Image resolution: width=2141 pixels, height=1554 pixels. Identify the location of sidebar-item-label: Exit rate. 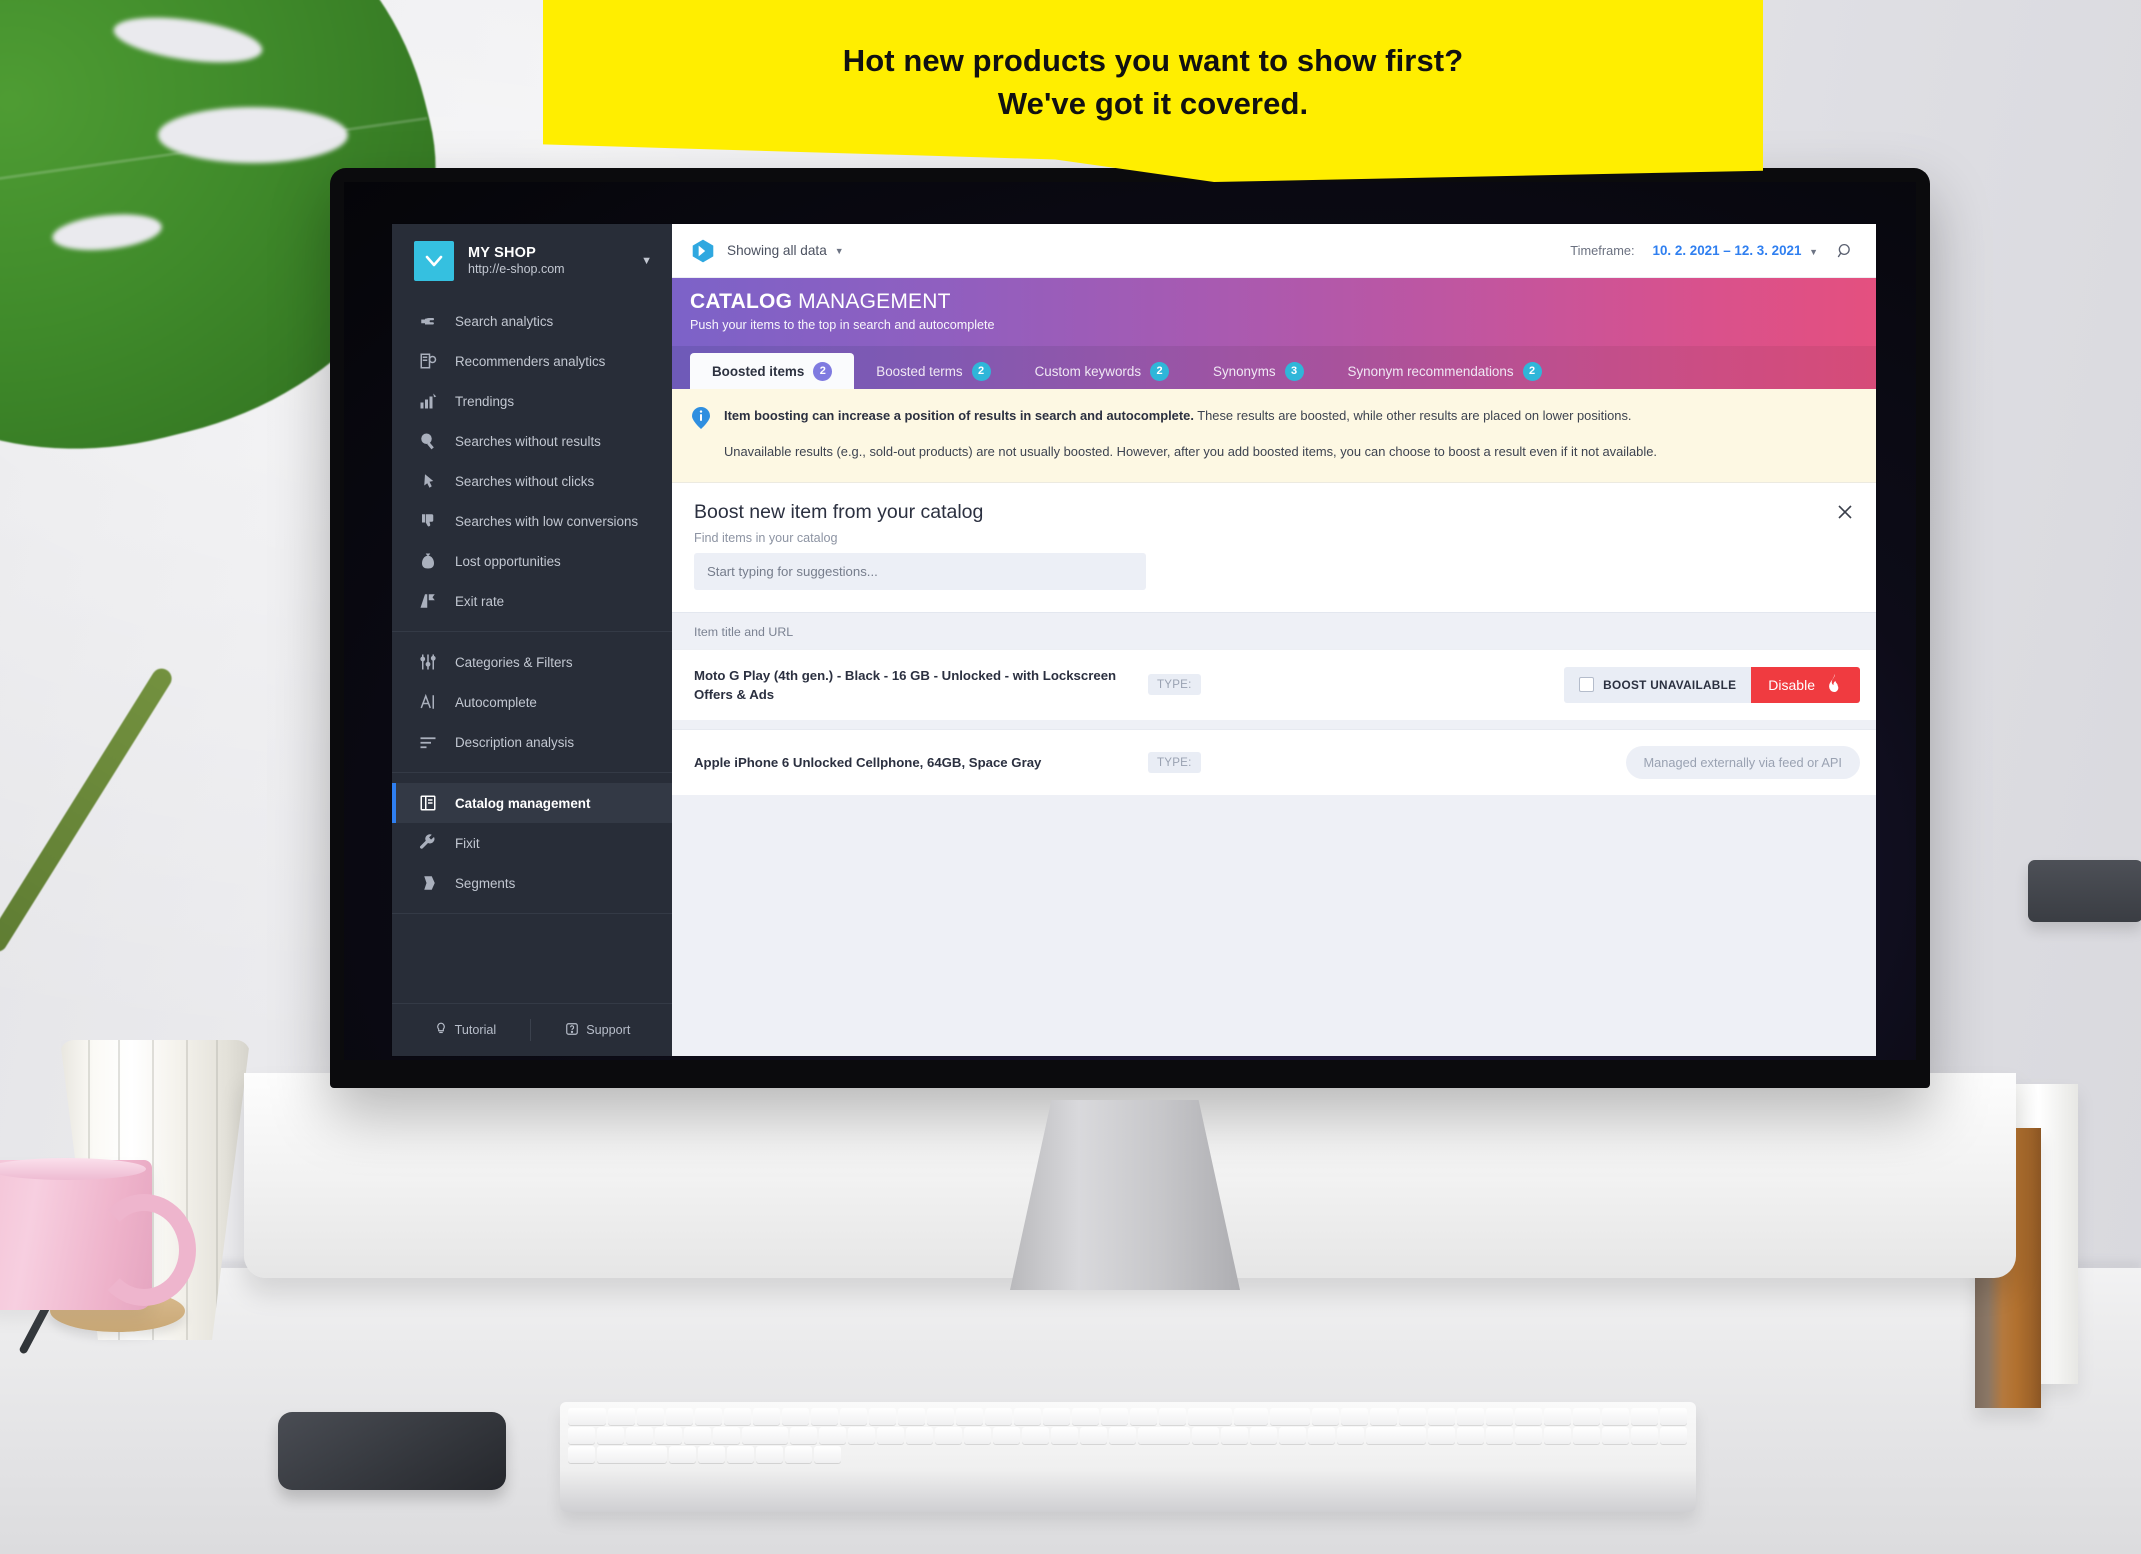
(480, 601).